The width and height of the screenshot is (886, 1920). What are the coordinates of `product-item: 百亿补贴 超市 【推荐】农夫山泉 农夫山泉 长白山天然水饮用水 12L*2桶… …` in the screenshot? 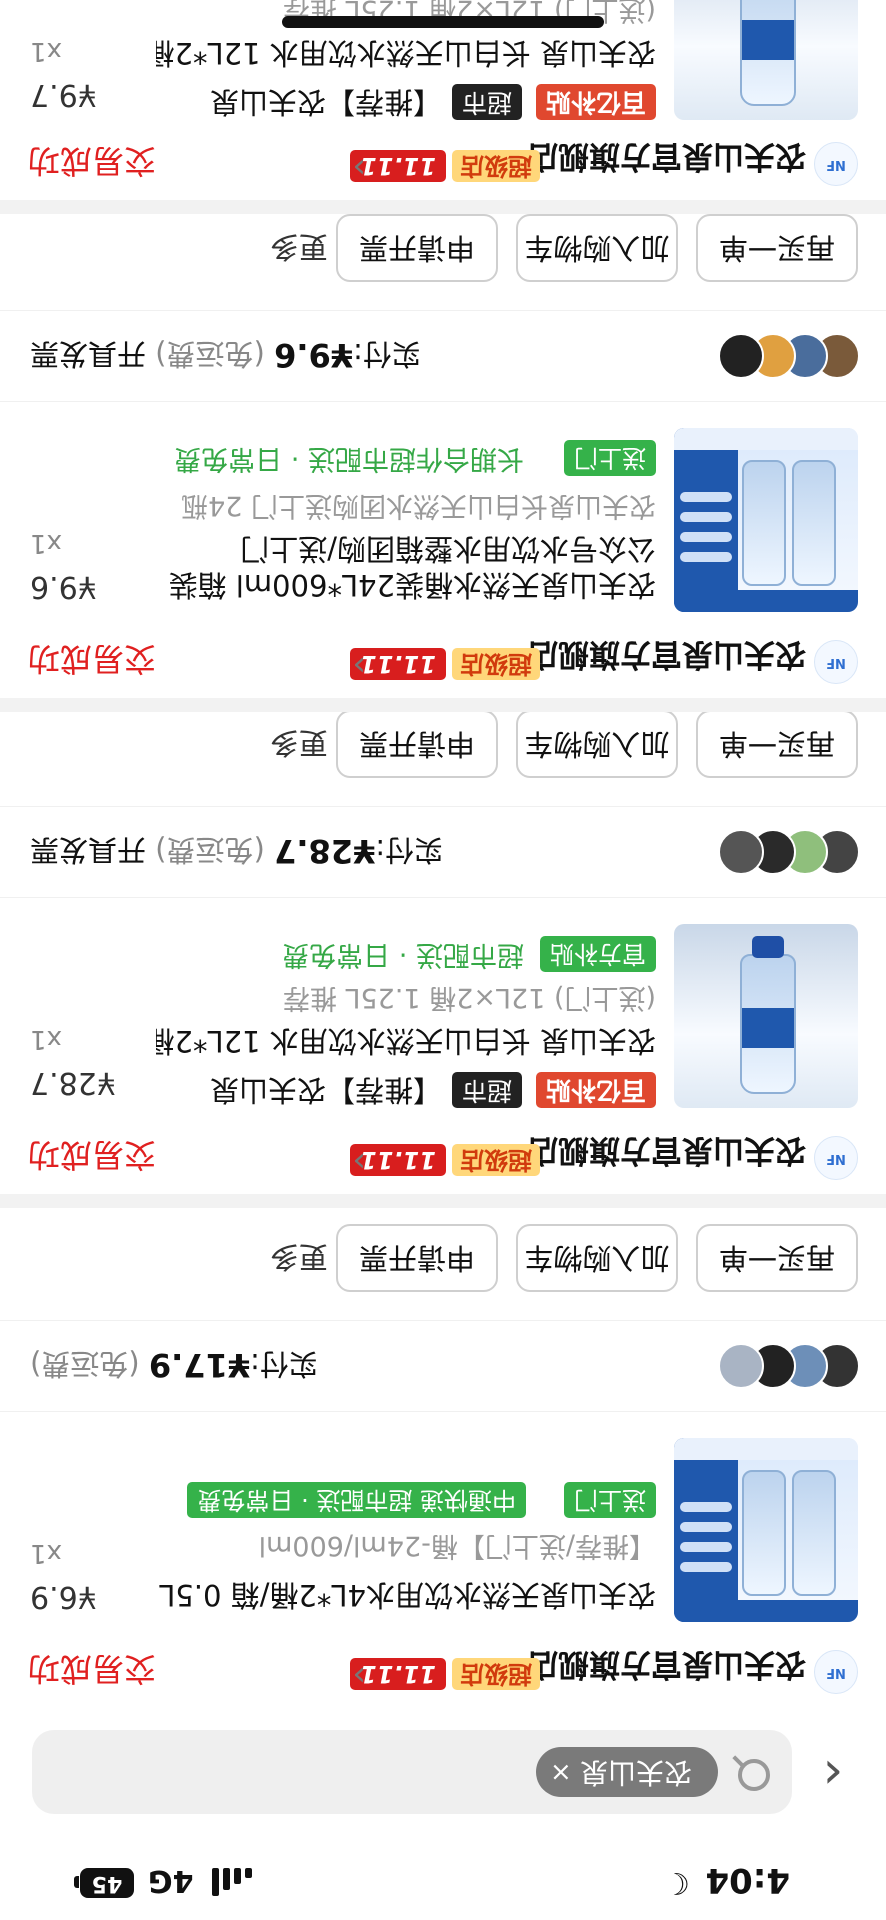 It's located at (443, 1013).